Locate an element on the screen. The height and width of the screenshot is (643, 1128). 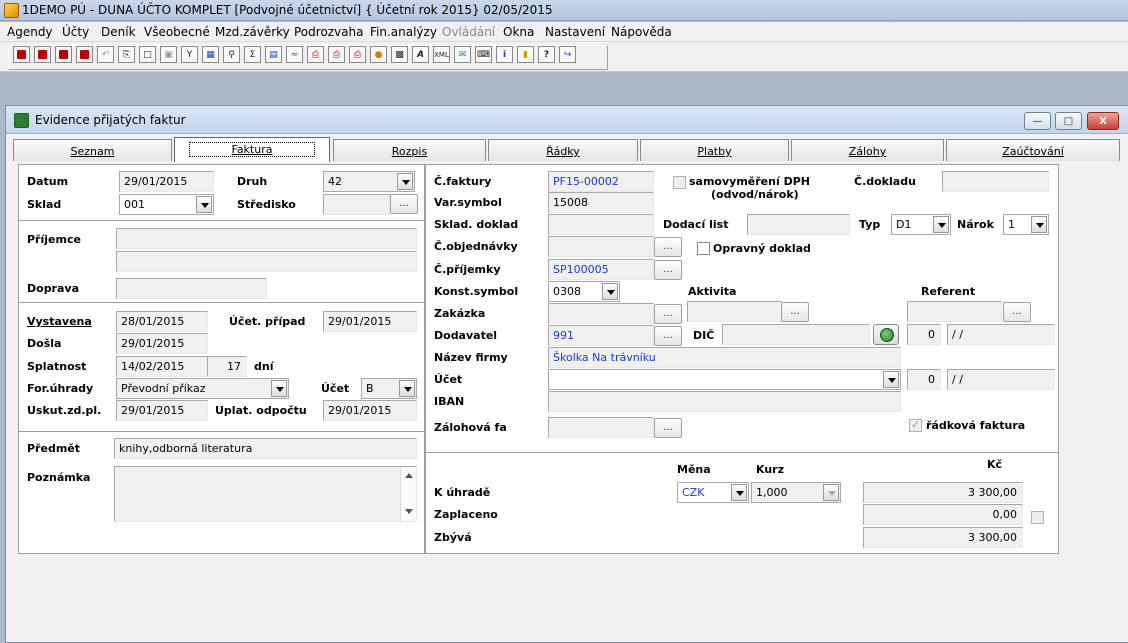
tab-zalohy: Zálohy is located at coordinates (867, 150).